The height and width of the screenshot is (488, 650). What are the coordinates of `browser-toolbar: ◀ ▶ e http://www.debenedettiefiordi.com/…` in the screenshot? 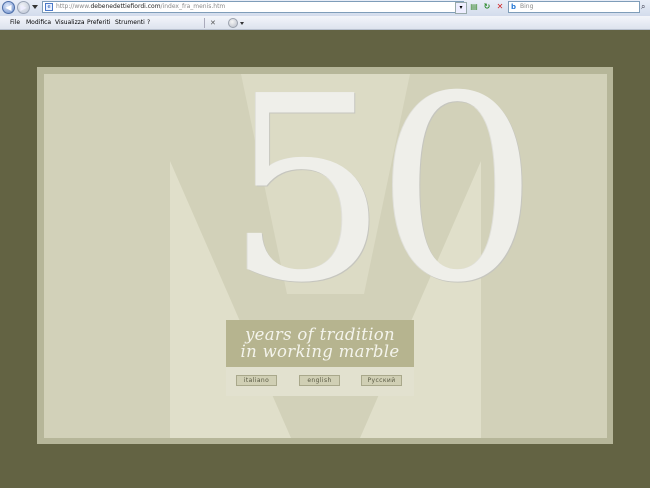 It's located at (325, 8).